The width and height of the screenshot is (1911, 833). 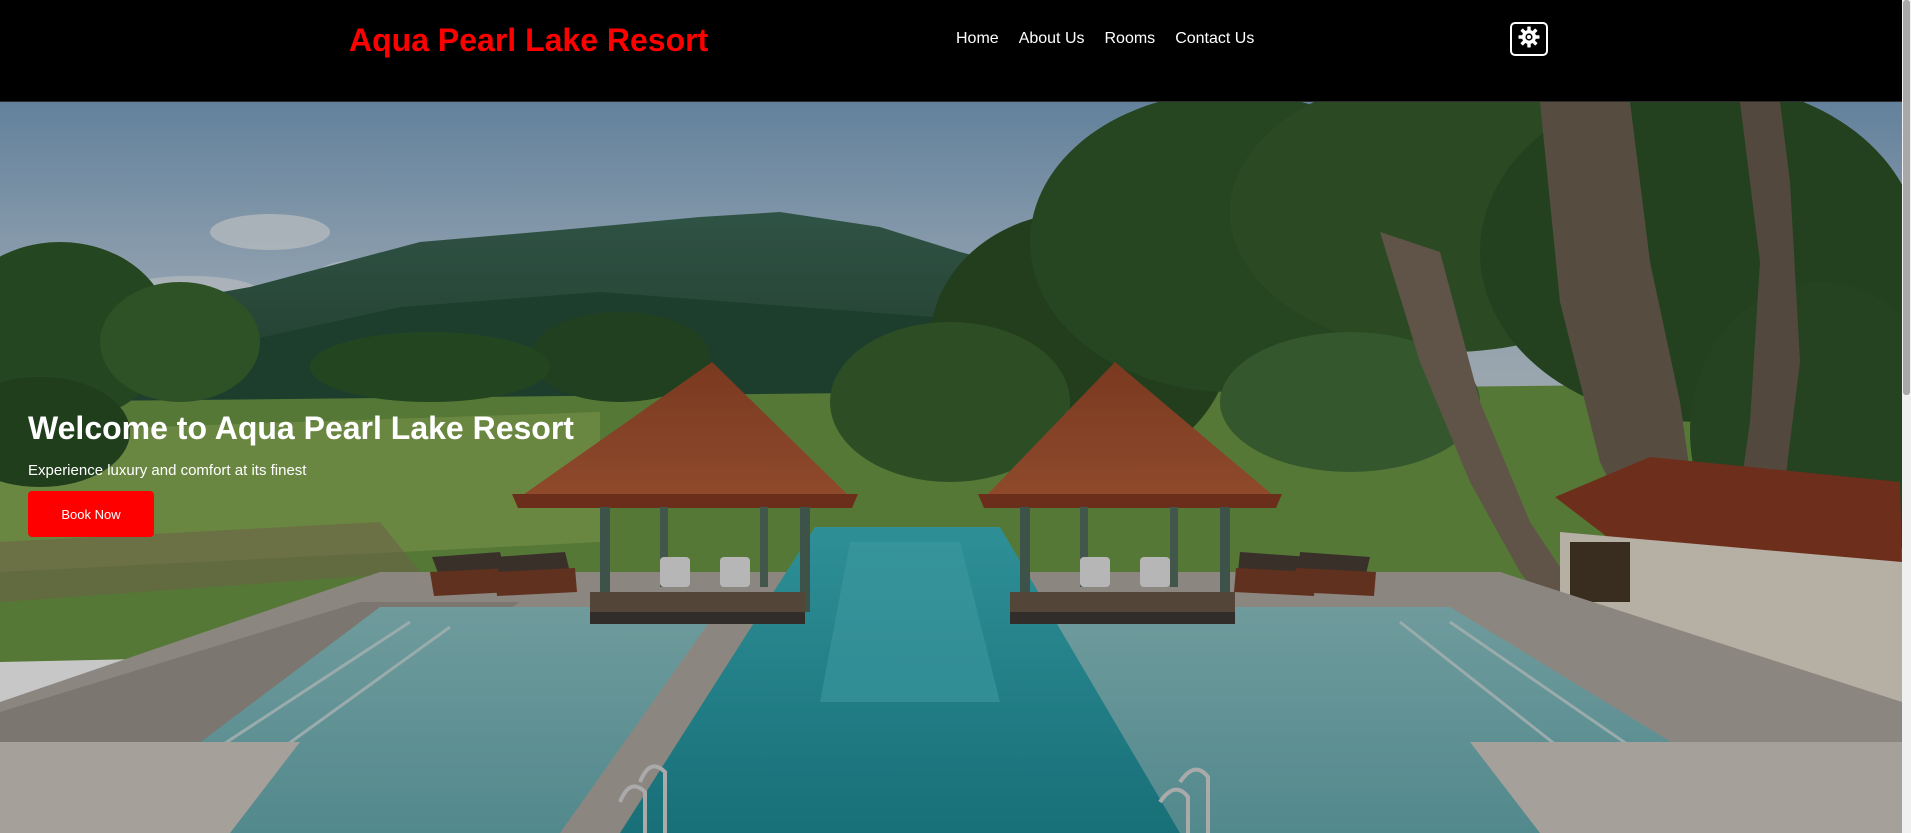 What do you see at coordinates (301, 428) in the screenshot?
I see `hero-title: Welcome to Aqua Pearl Lake Resort` at bounding box center [301, 428].